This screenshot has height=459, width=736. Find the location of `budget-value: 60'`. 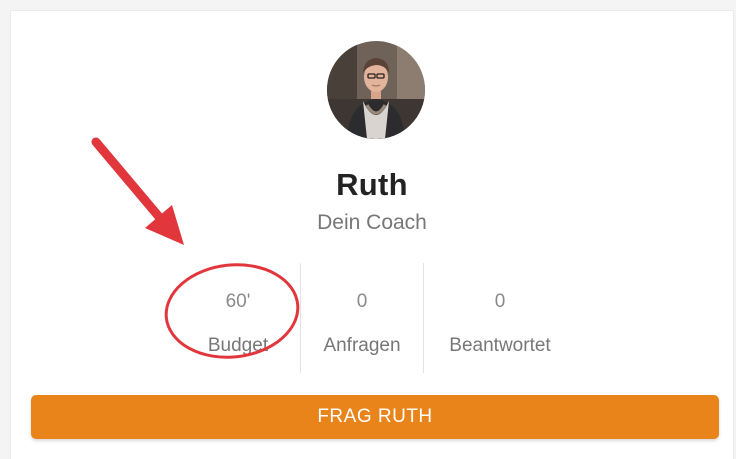

budget-value: 60' is located at coordinates (238, 301).